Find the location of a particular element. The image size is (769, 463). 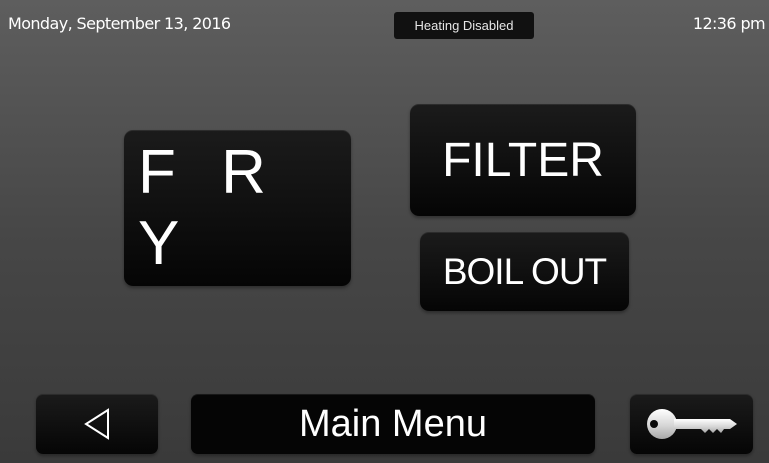

back-button is located at coordinates (97, 424).